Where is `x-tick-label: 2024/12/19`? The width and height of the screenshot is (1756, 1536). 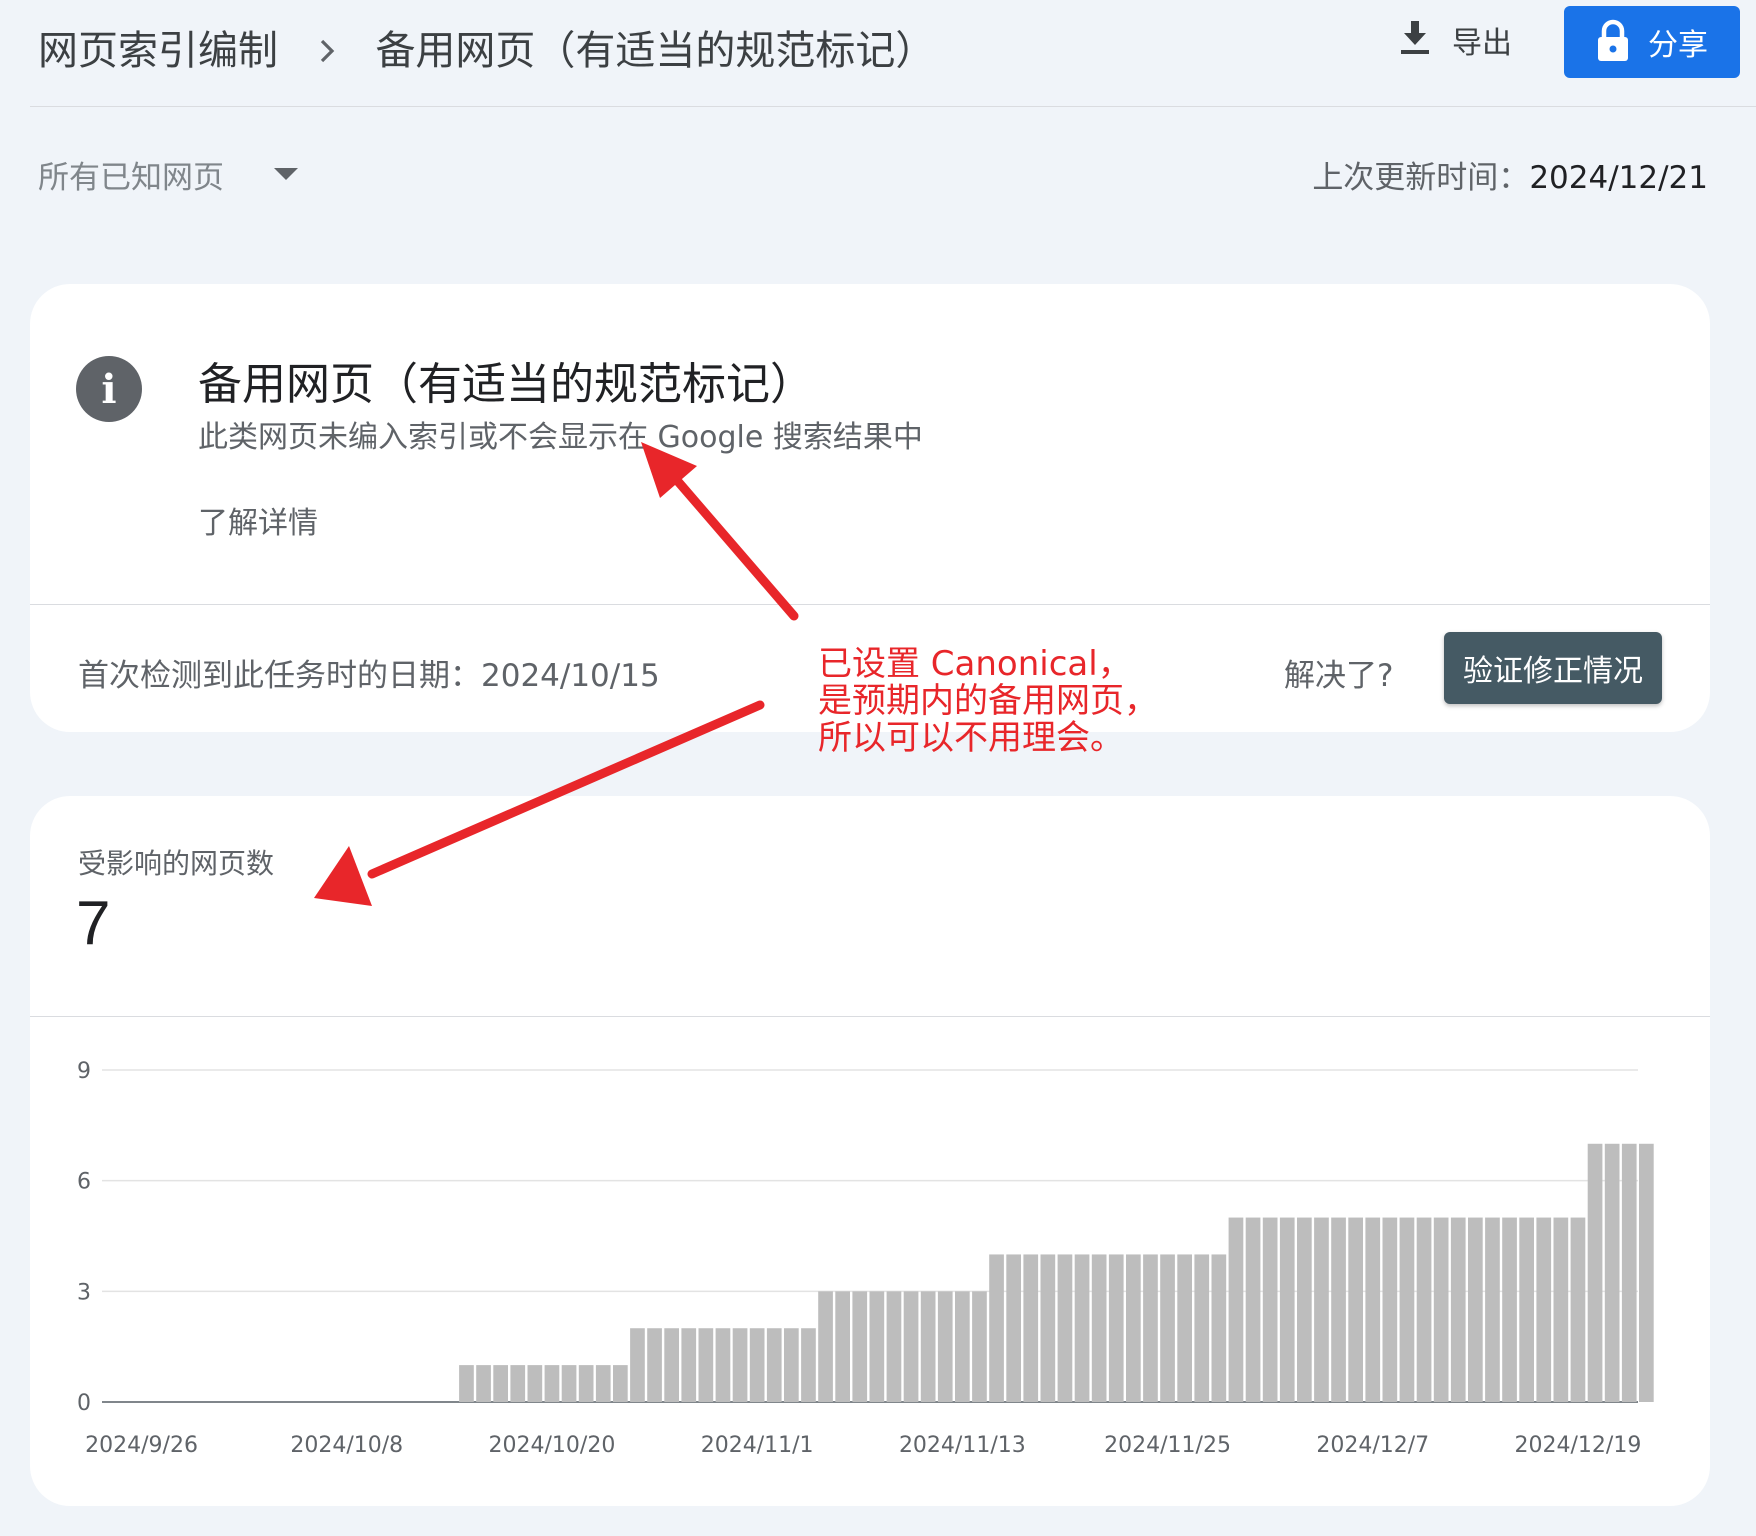 x-tick-label: 2024/12/19 is located at coordinates (1578, 1445).